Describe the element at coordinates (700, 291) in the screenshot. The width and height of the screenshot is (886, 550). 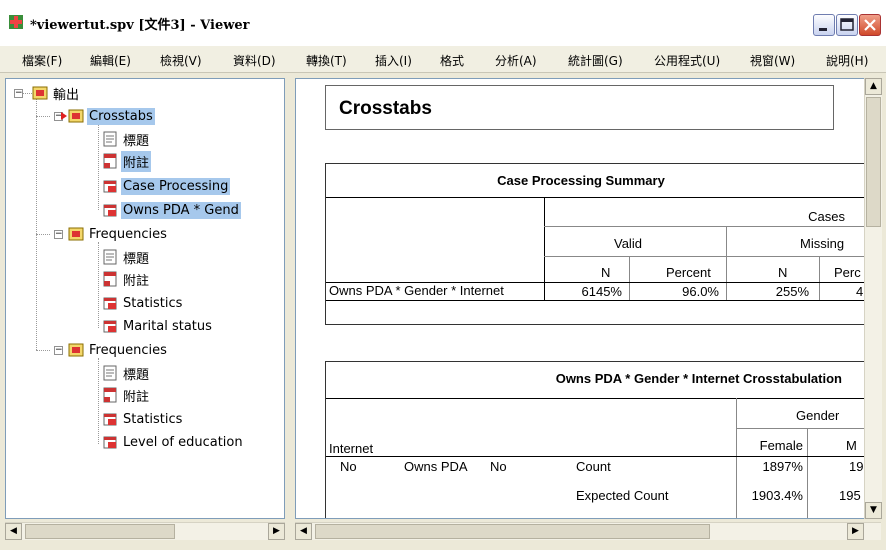
I see `row-valid-percent: 96.0%` at that location.